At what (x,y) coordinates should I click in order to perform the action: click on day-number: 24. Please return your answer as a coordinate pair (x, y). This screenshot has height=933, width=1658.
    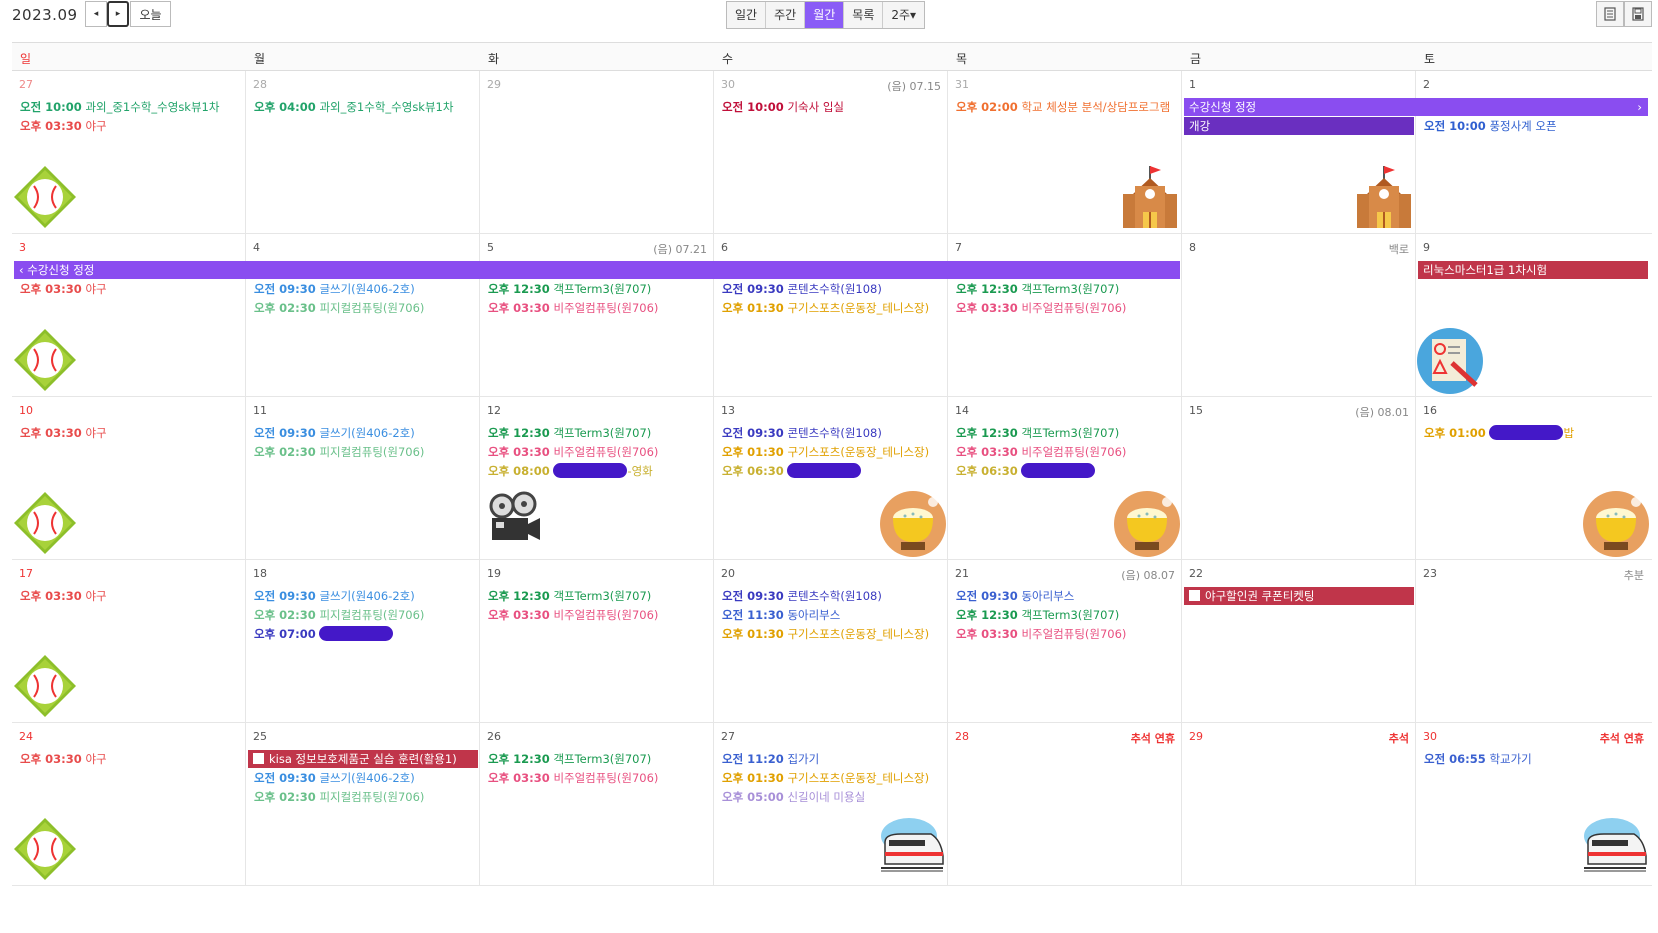
    Looking at the image, I should click on (26, 736).